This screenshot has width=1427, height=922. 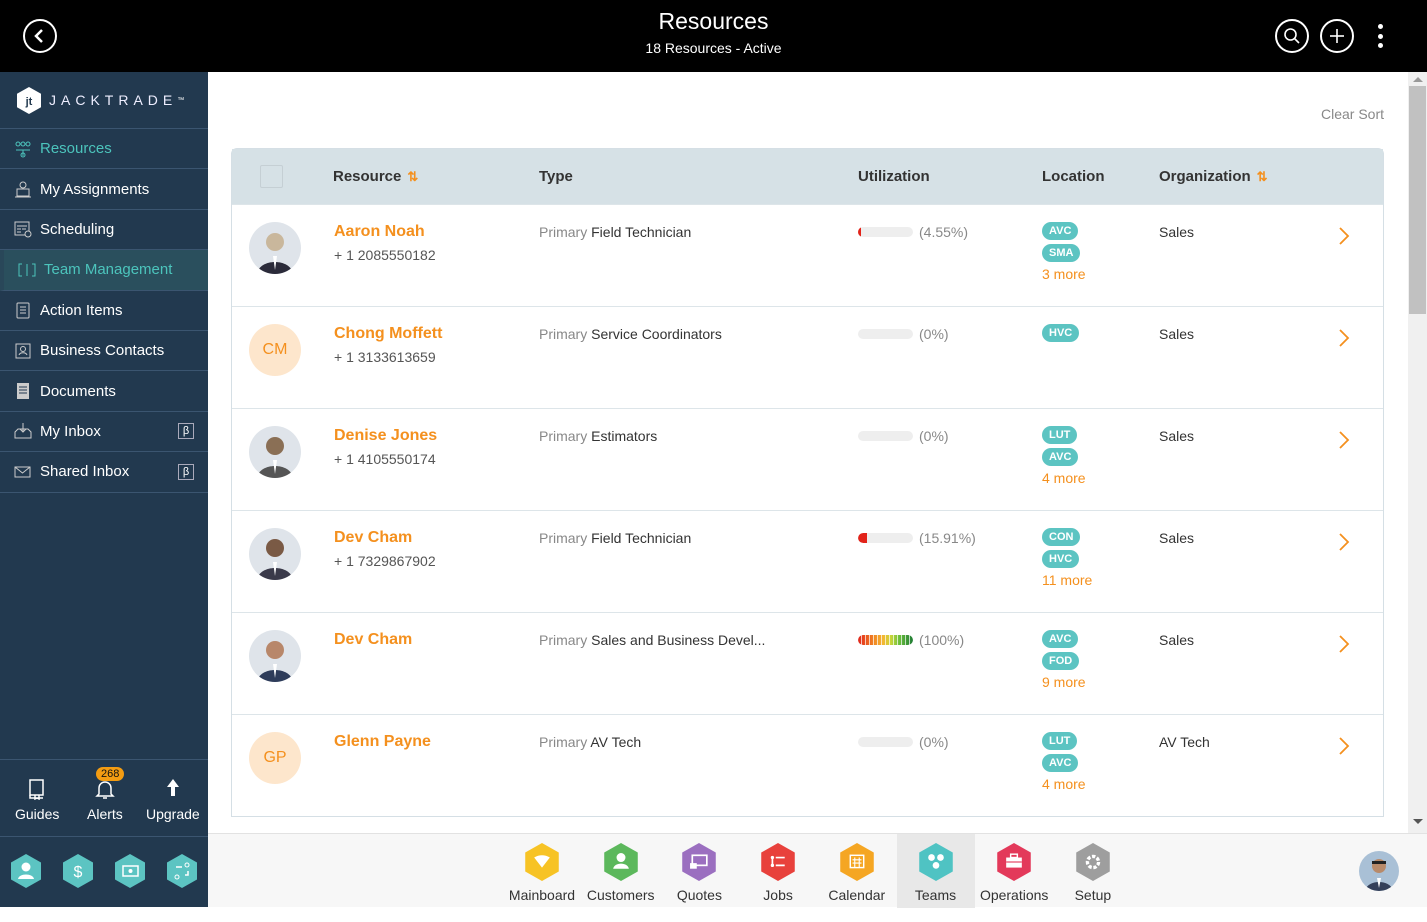 I want to click on search-button, so click(x=1292, y=36).